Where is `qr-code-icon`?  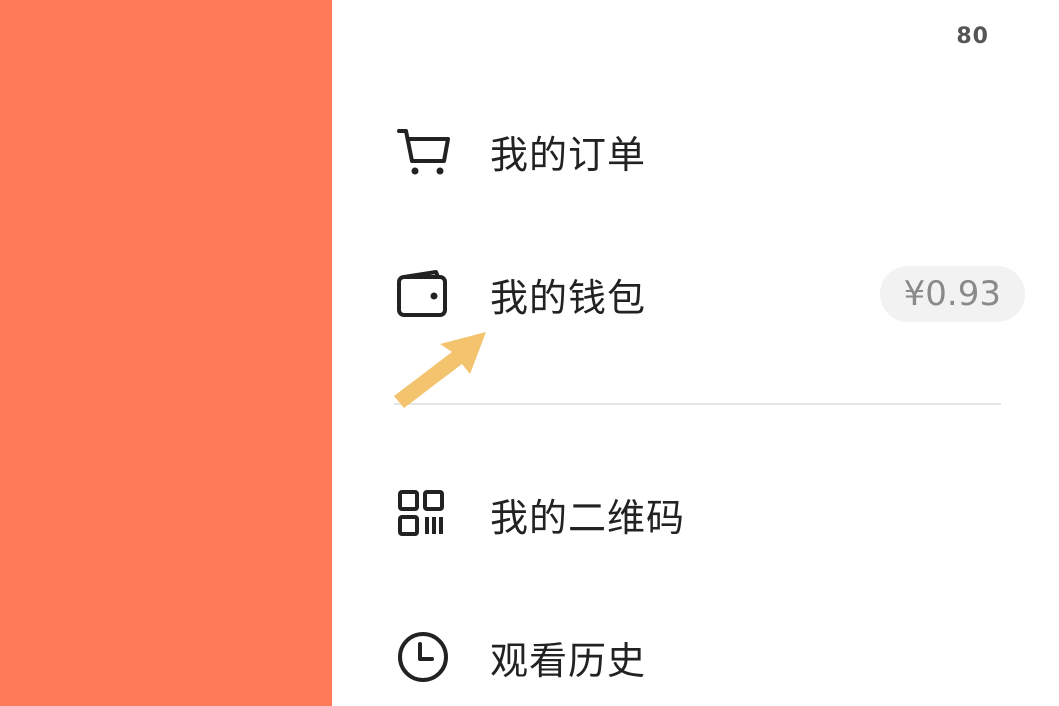
qr-code-icon is located at coordinates (426, 514).